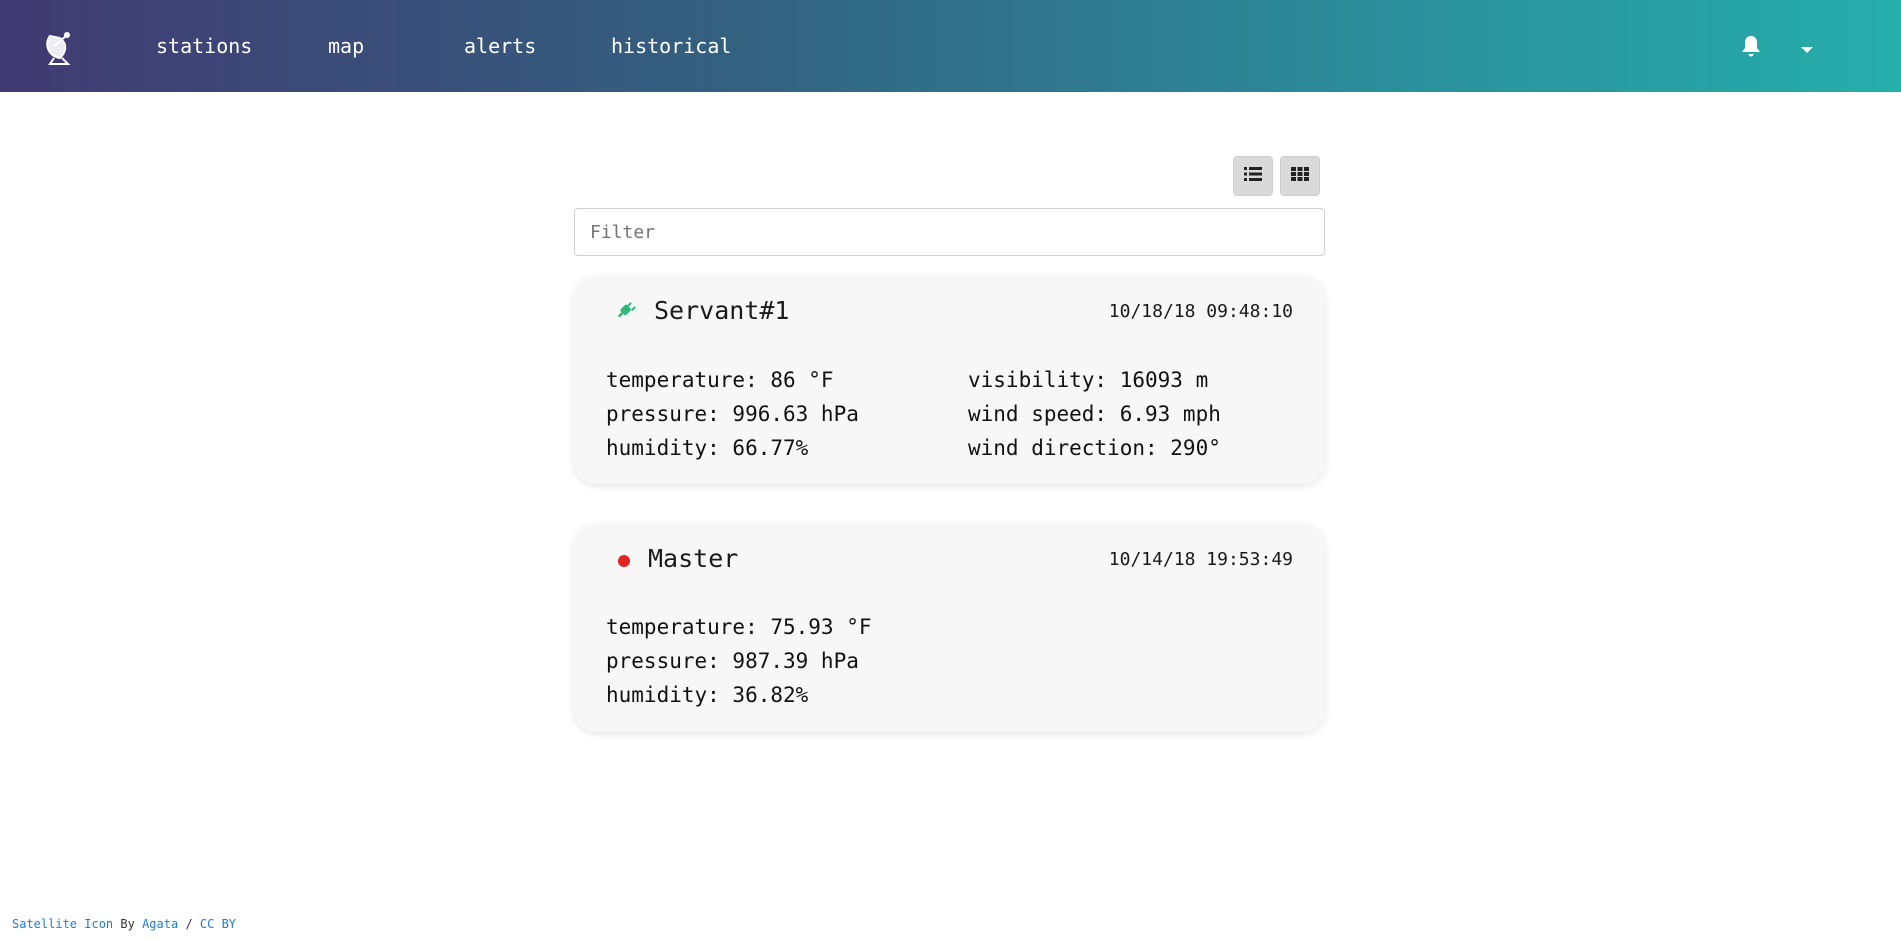  Describe the element at coordinates (693, 558) in the screenshot. I see `station-name: Master` at that location.